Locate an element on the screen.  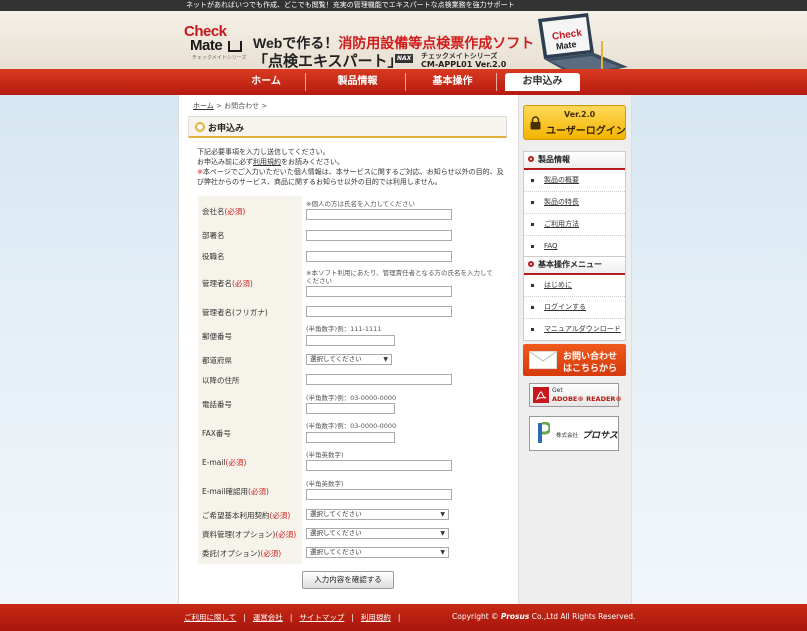
fax-input is located at coordinates (350, 437).